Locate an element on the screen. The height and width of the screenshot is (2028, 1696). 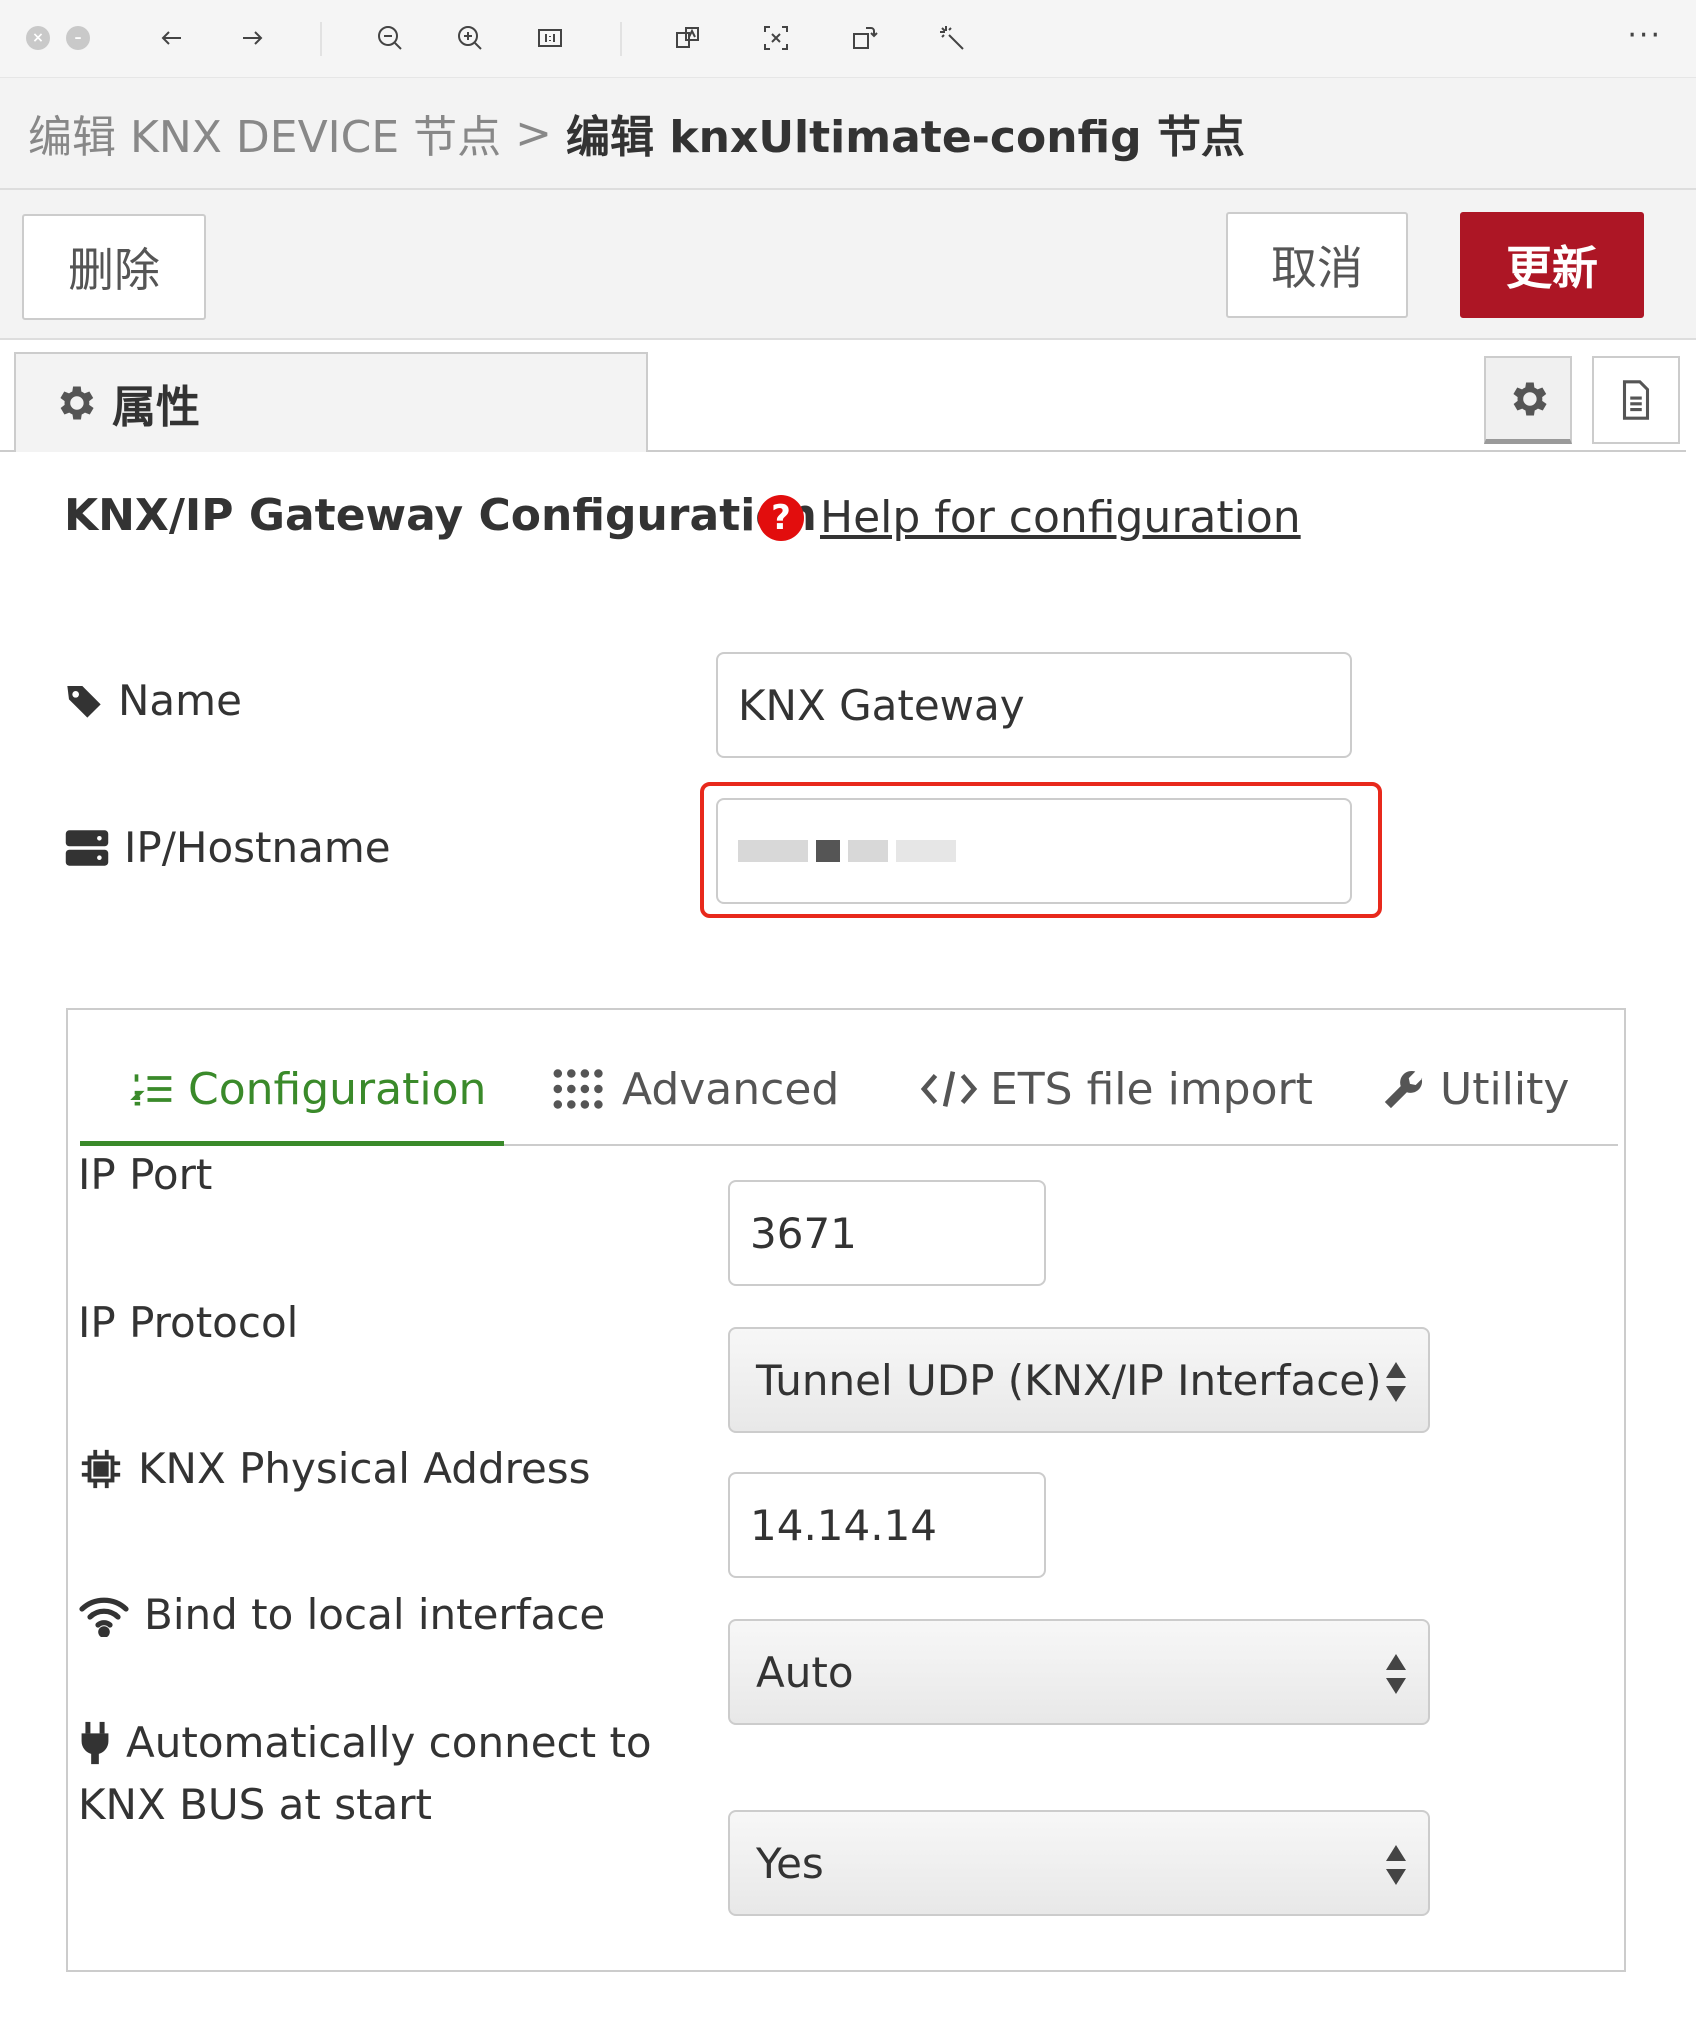
breadcrumb-current: 编辑 knxUltimate-config 节点 is located at coordinates (905, 137).